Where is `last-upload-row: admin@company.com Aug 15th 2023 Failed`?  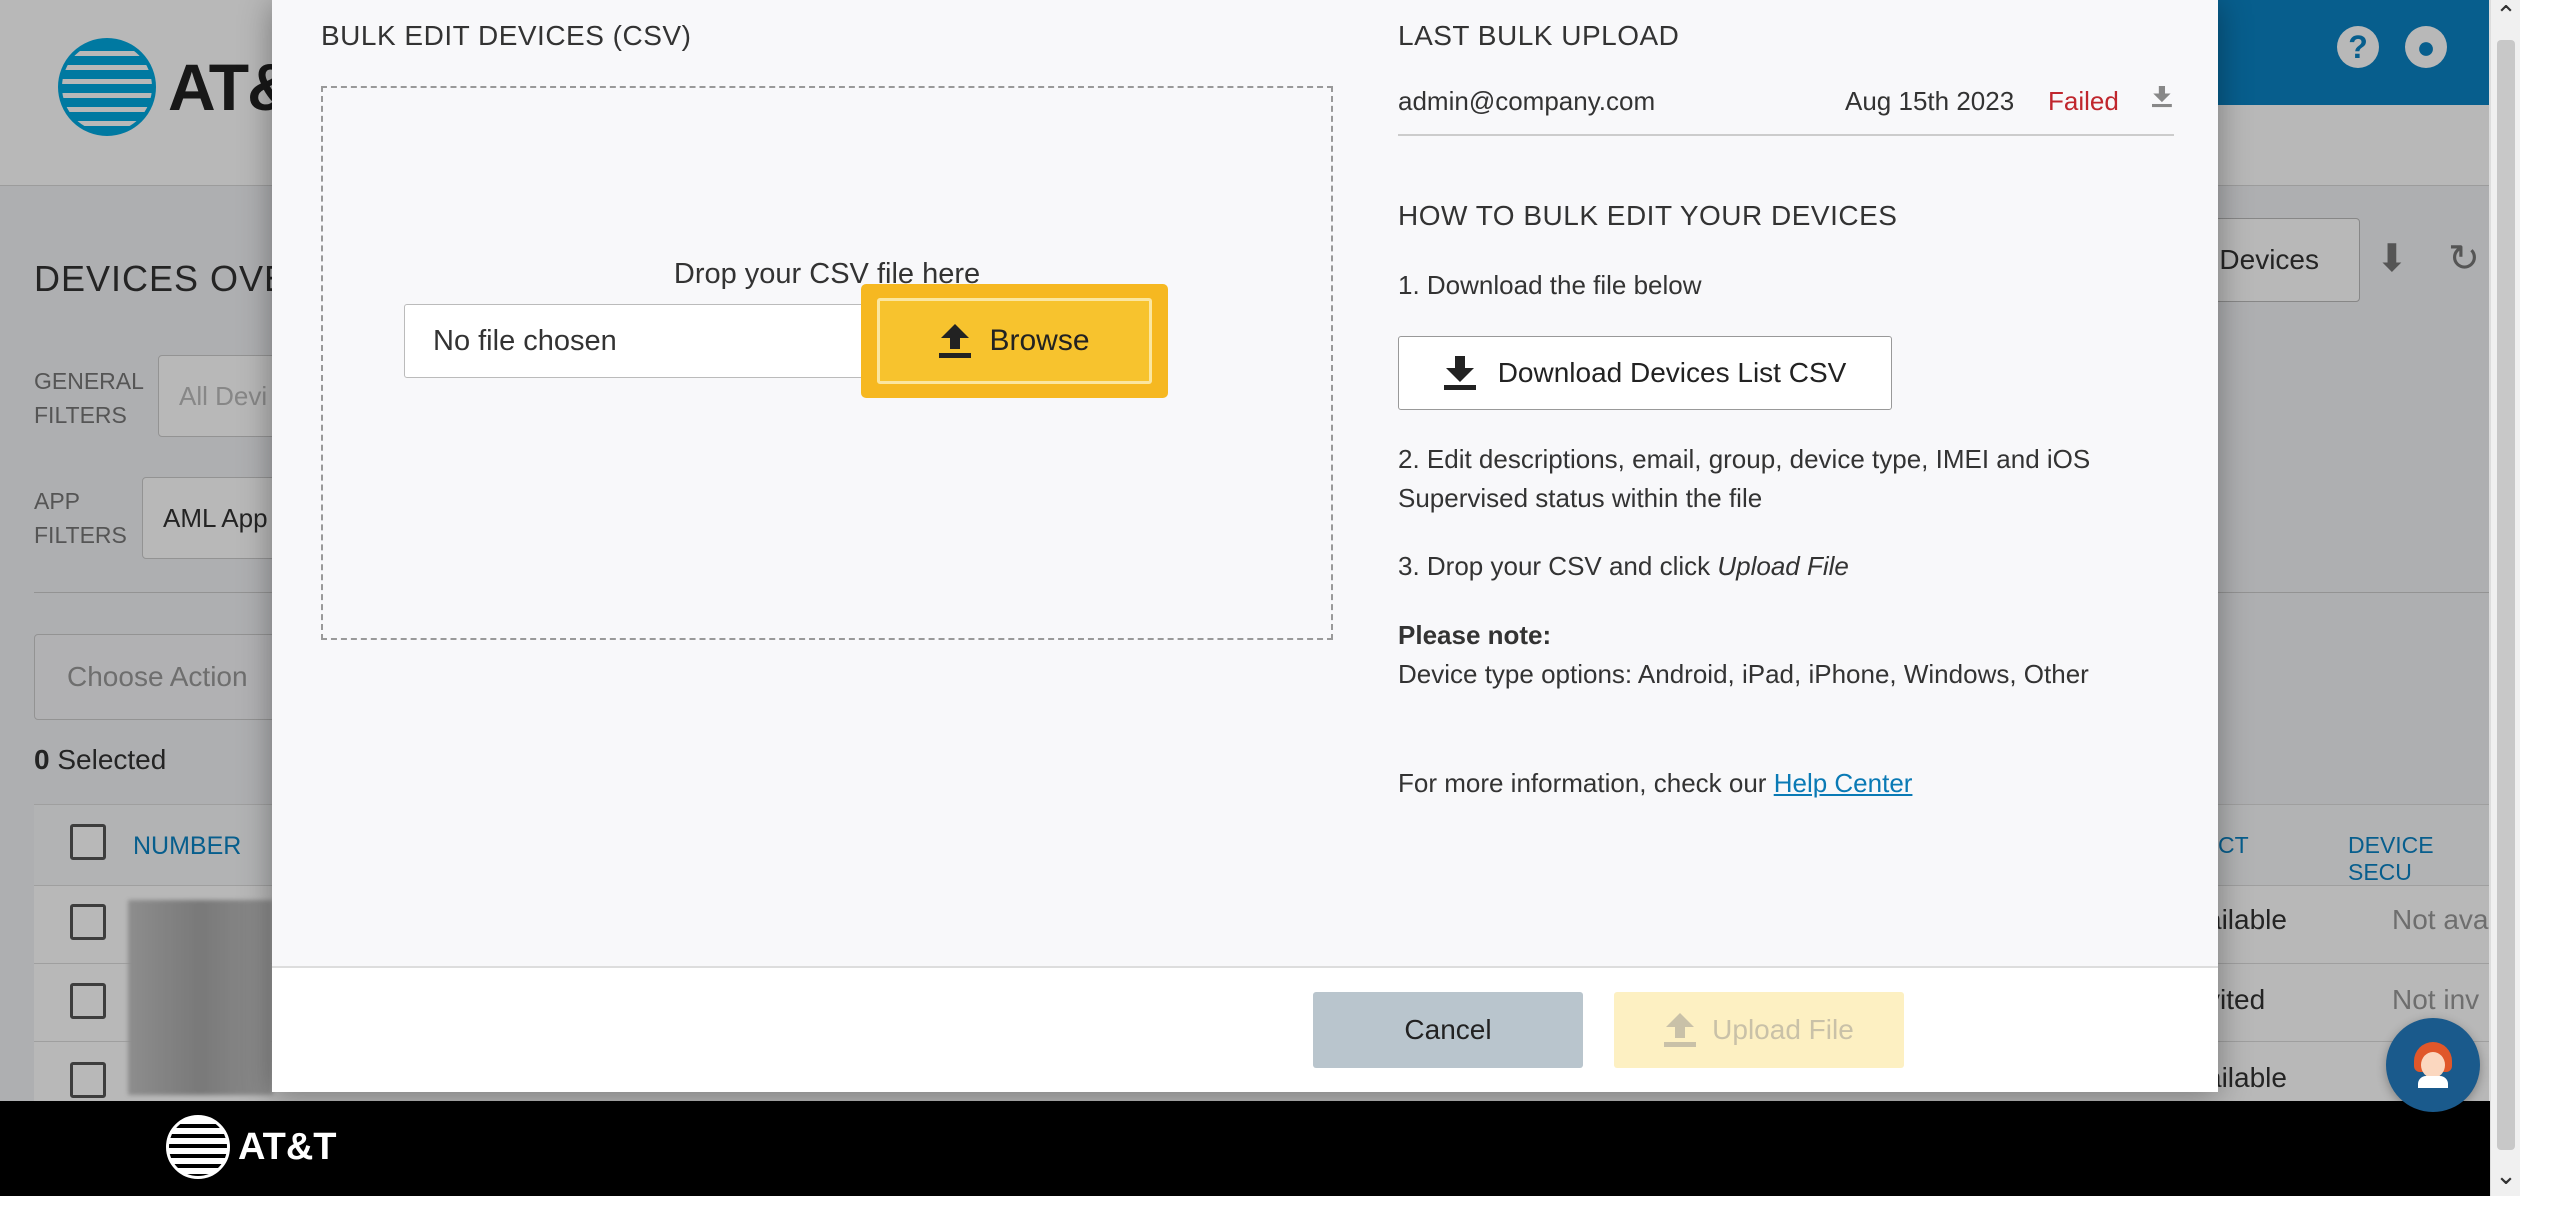
last-upload-row: admin@company.com Aug 15th 2023 Failed is located at coordinates (1786, 109).